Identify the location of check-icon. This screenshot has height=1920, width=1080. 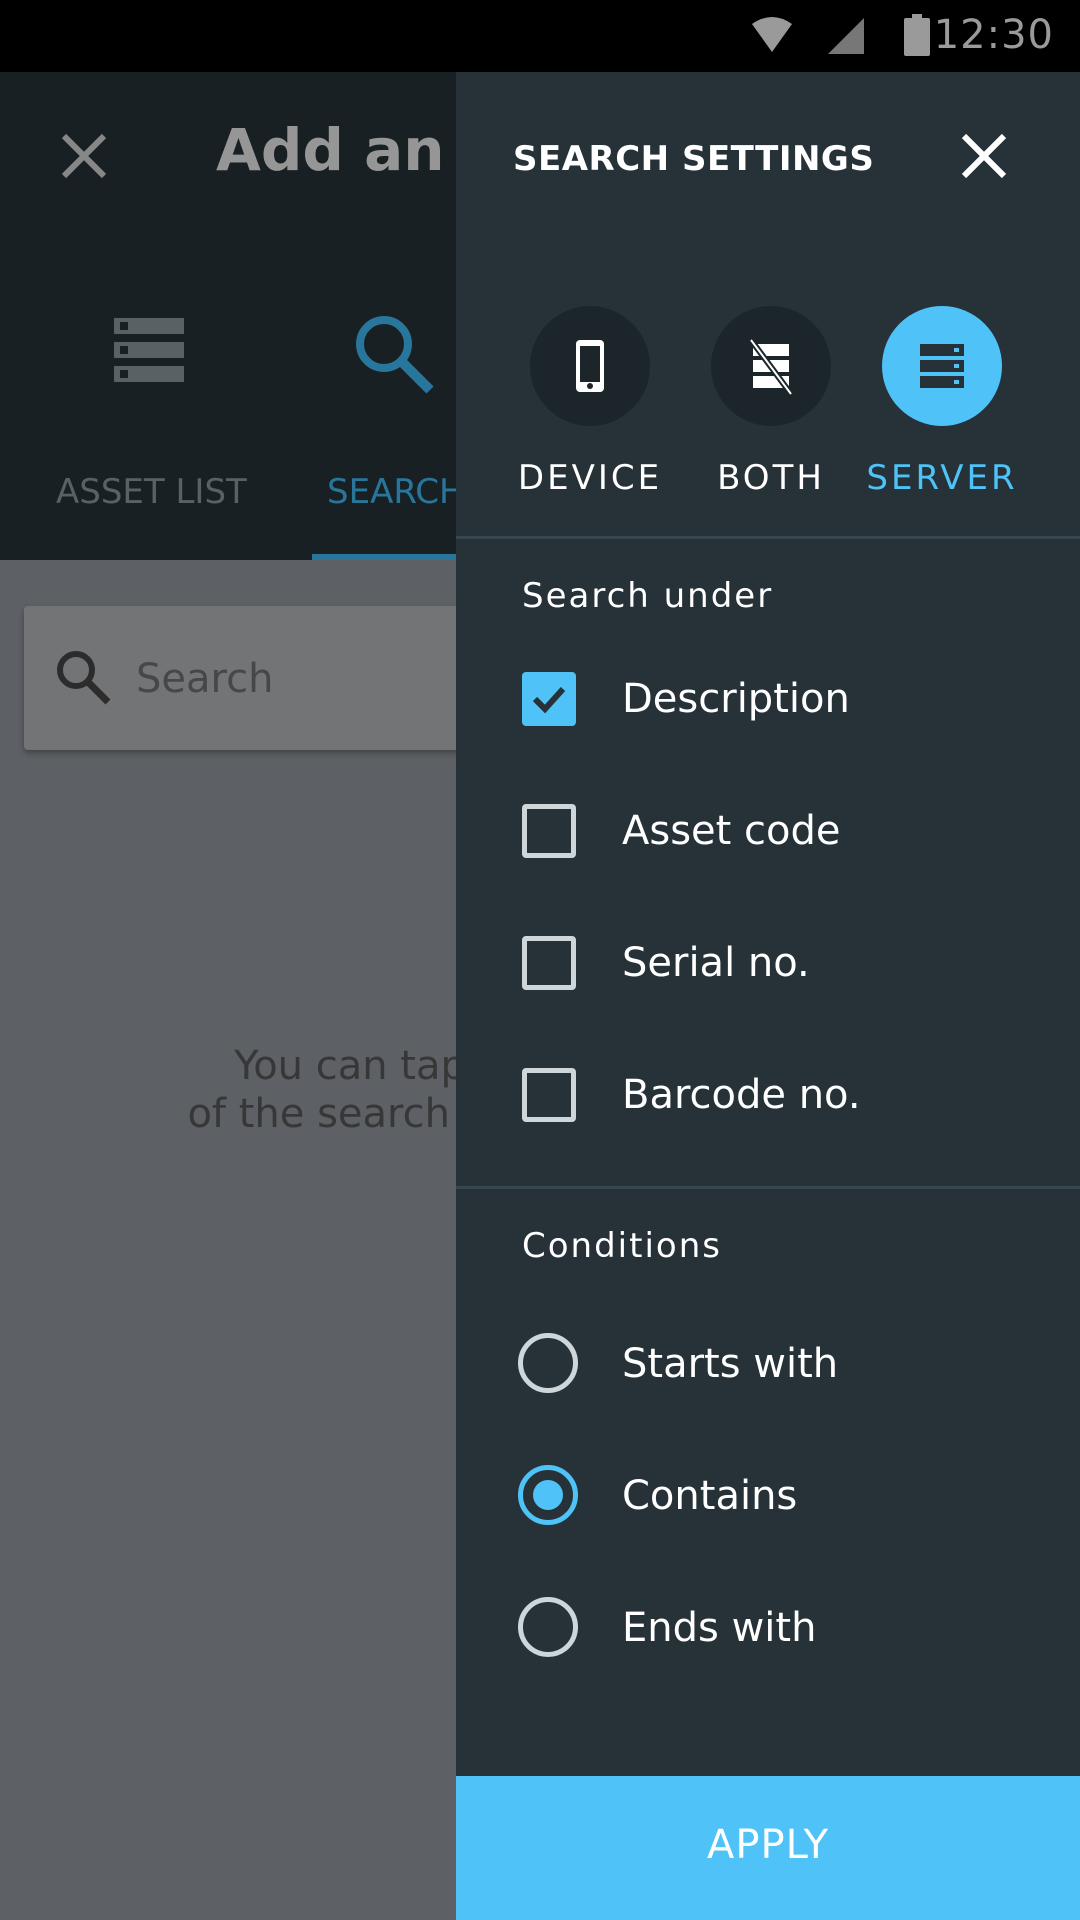
(549, 700).